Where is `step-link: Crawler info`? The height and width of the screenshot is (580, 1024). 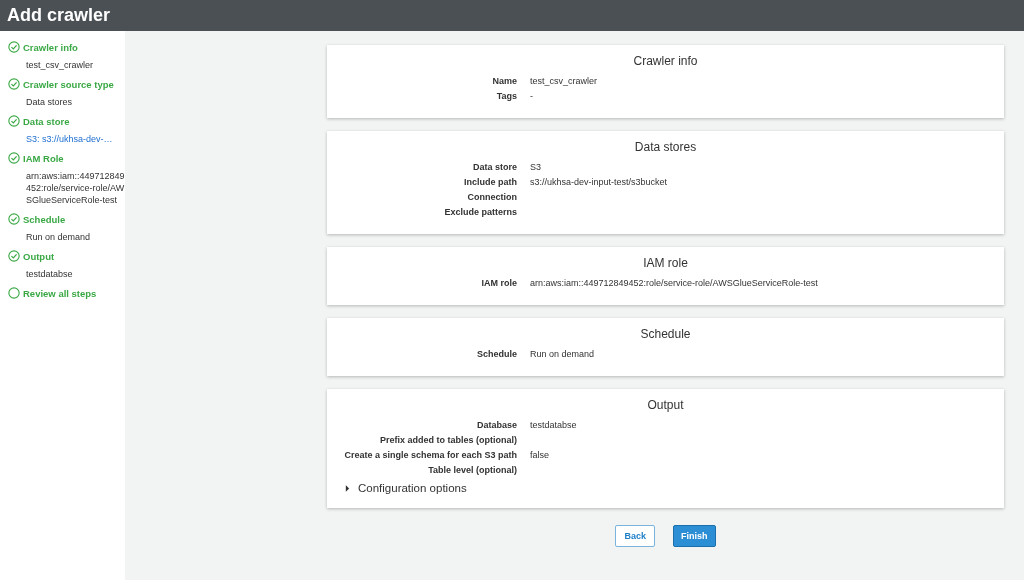
step-link: Crawler info is located at coordinates (66, 47).